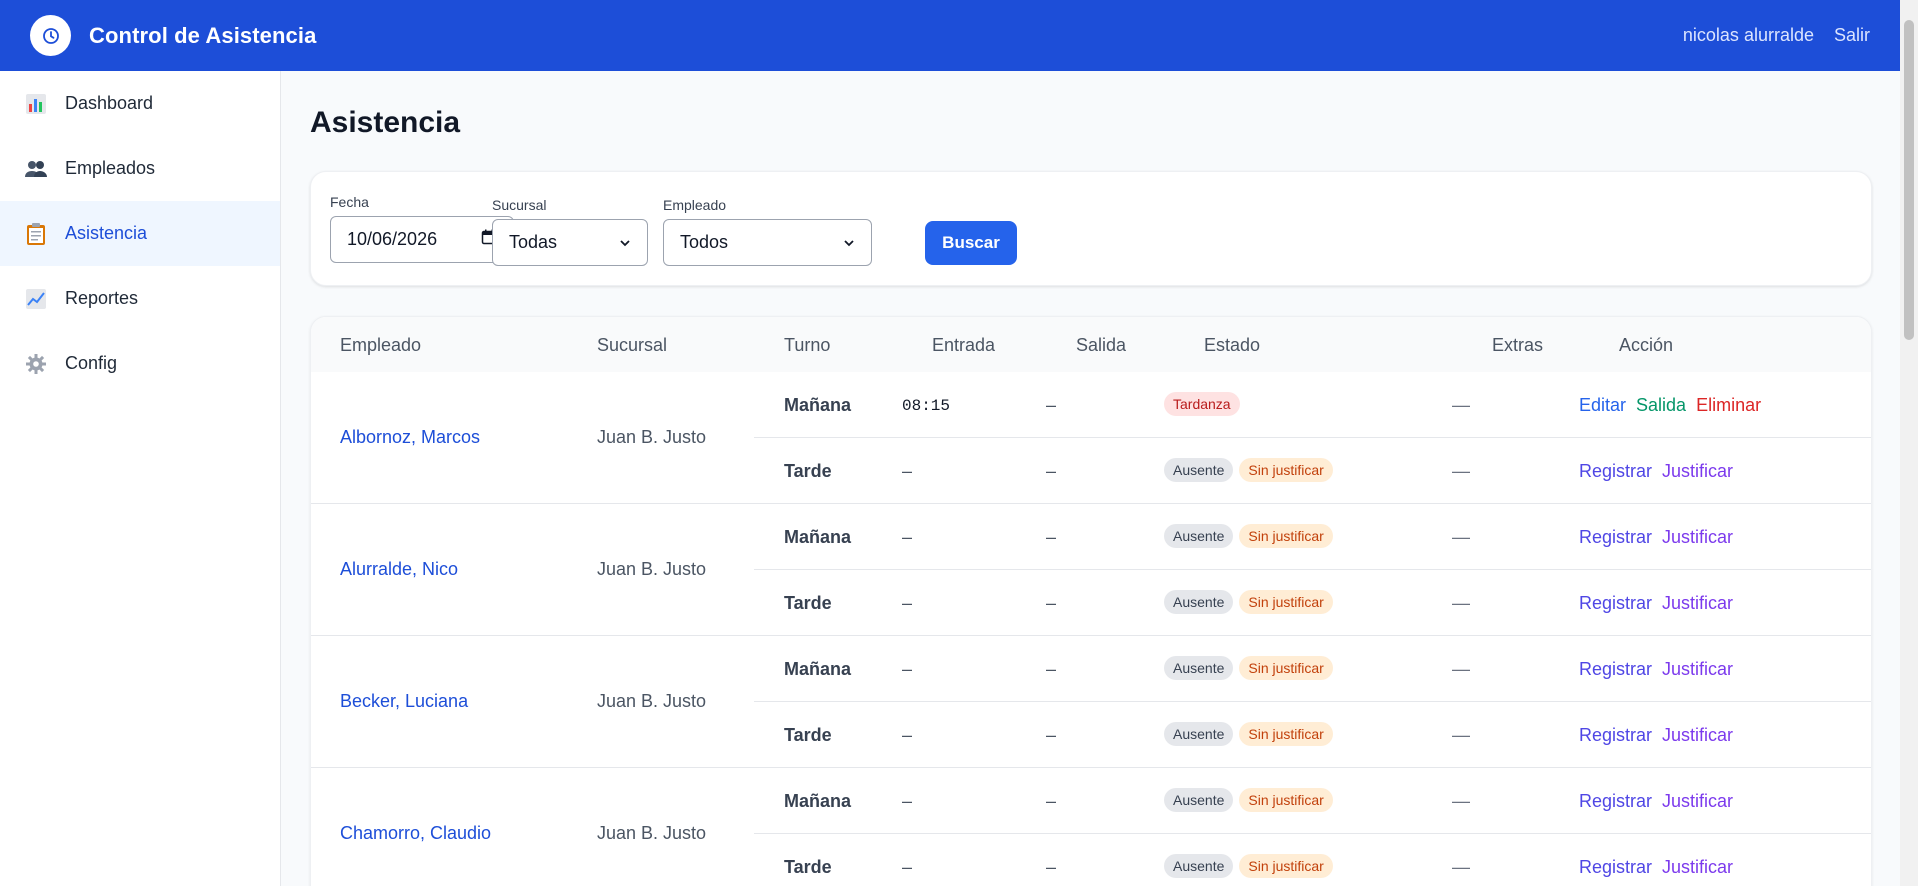 The width and height of the screenshot is (1918, 886). What do you see at coordinates (36, 234) in the screenshot?
I see `clipboard-icon` at bounding box center [36, 234].